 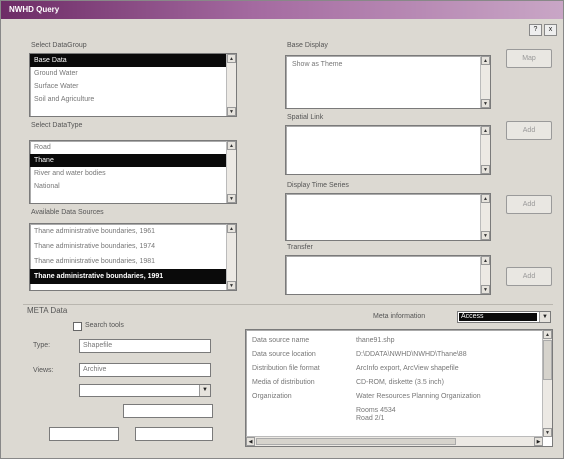 What do you see at coordinates (145, 390) in the screenshot?
I see `views-dropdown: ▼` at bounding box center [145, 390].